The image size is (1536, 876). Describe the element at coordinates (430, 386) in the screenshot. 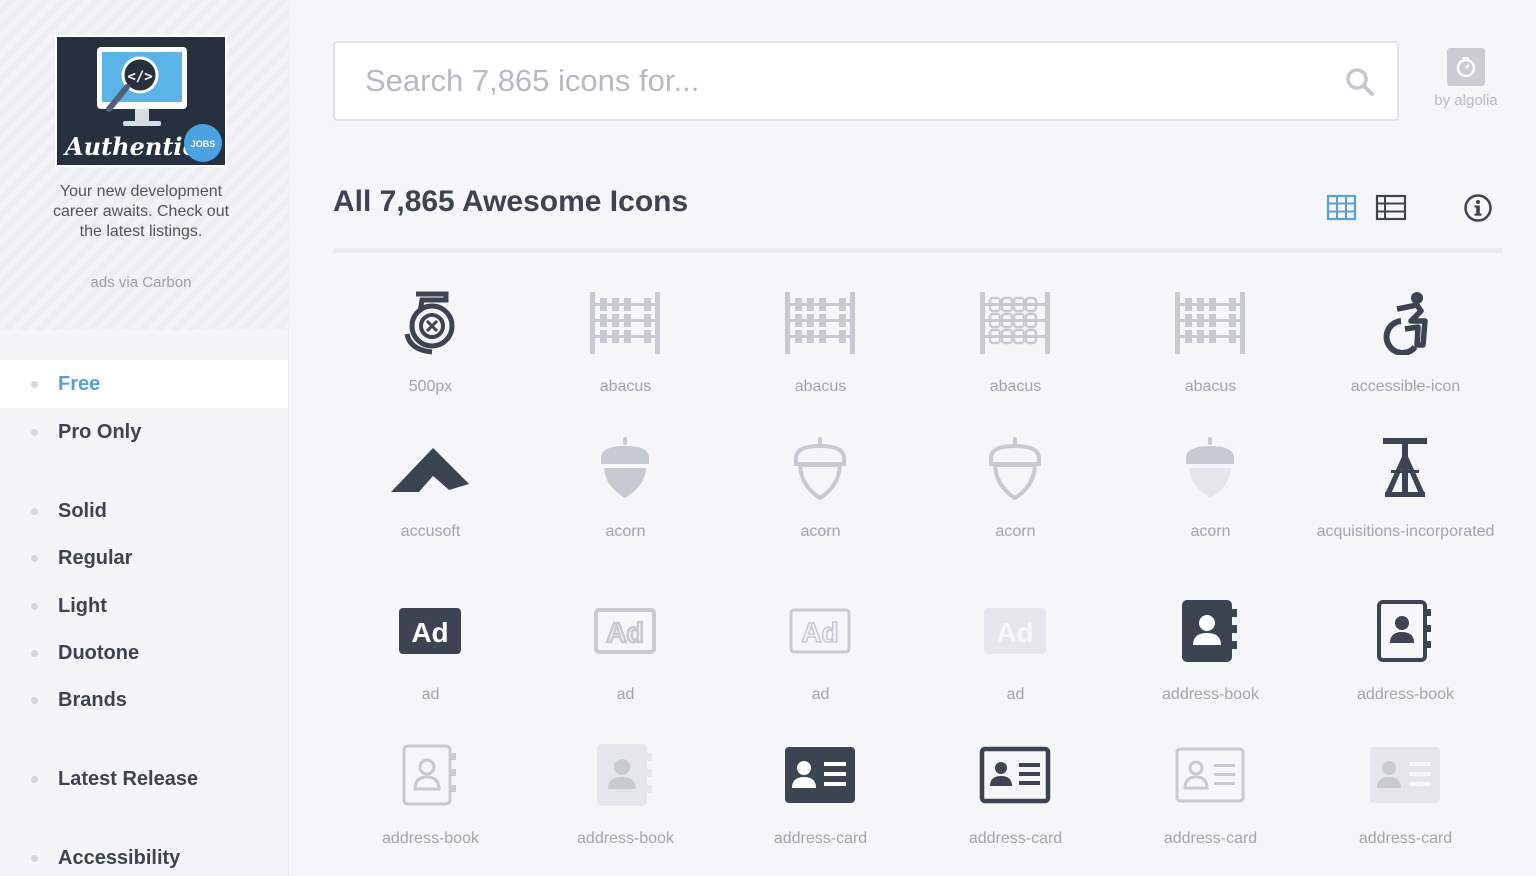

I see `icon-label: 500px` at that location.